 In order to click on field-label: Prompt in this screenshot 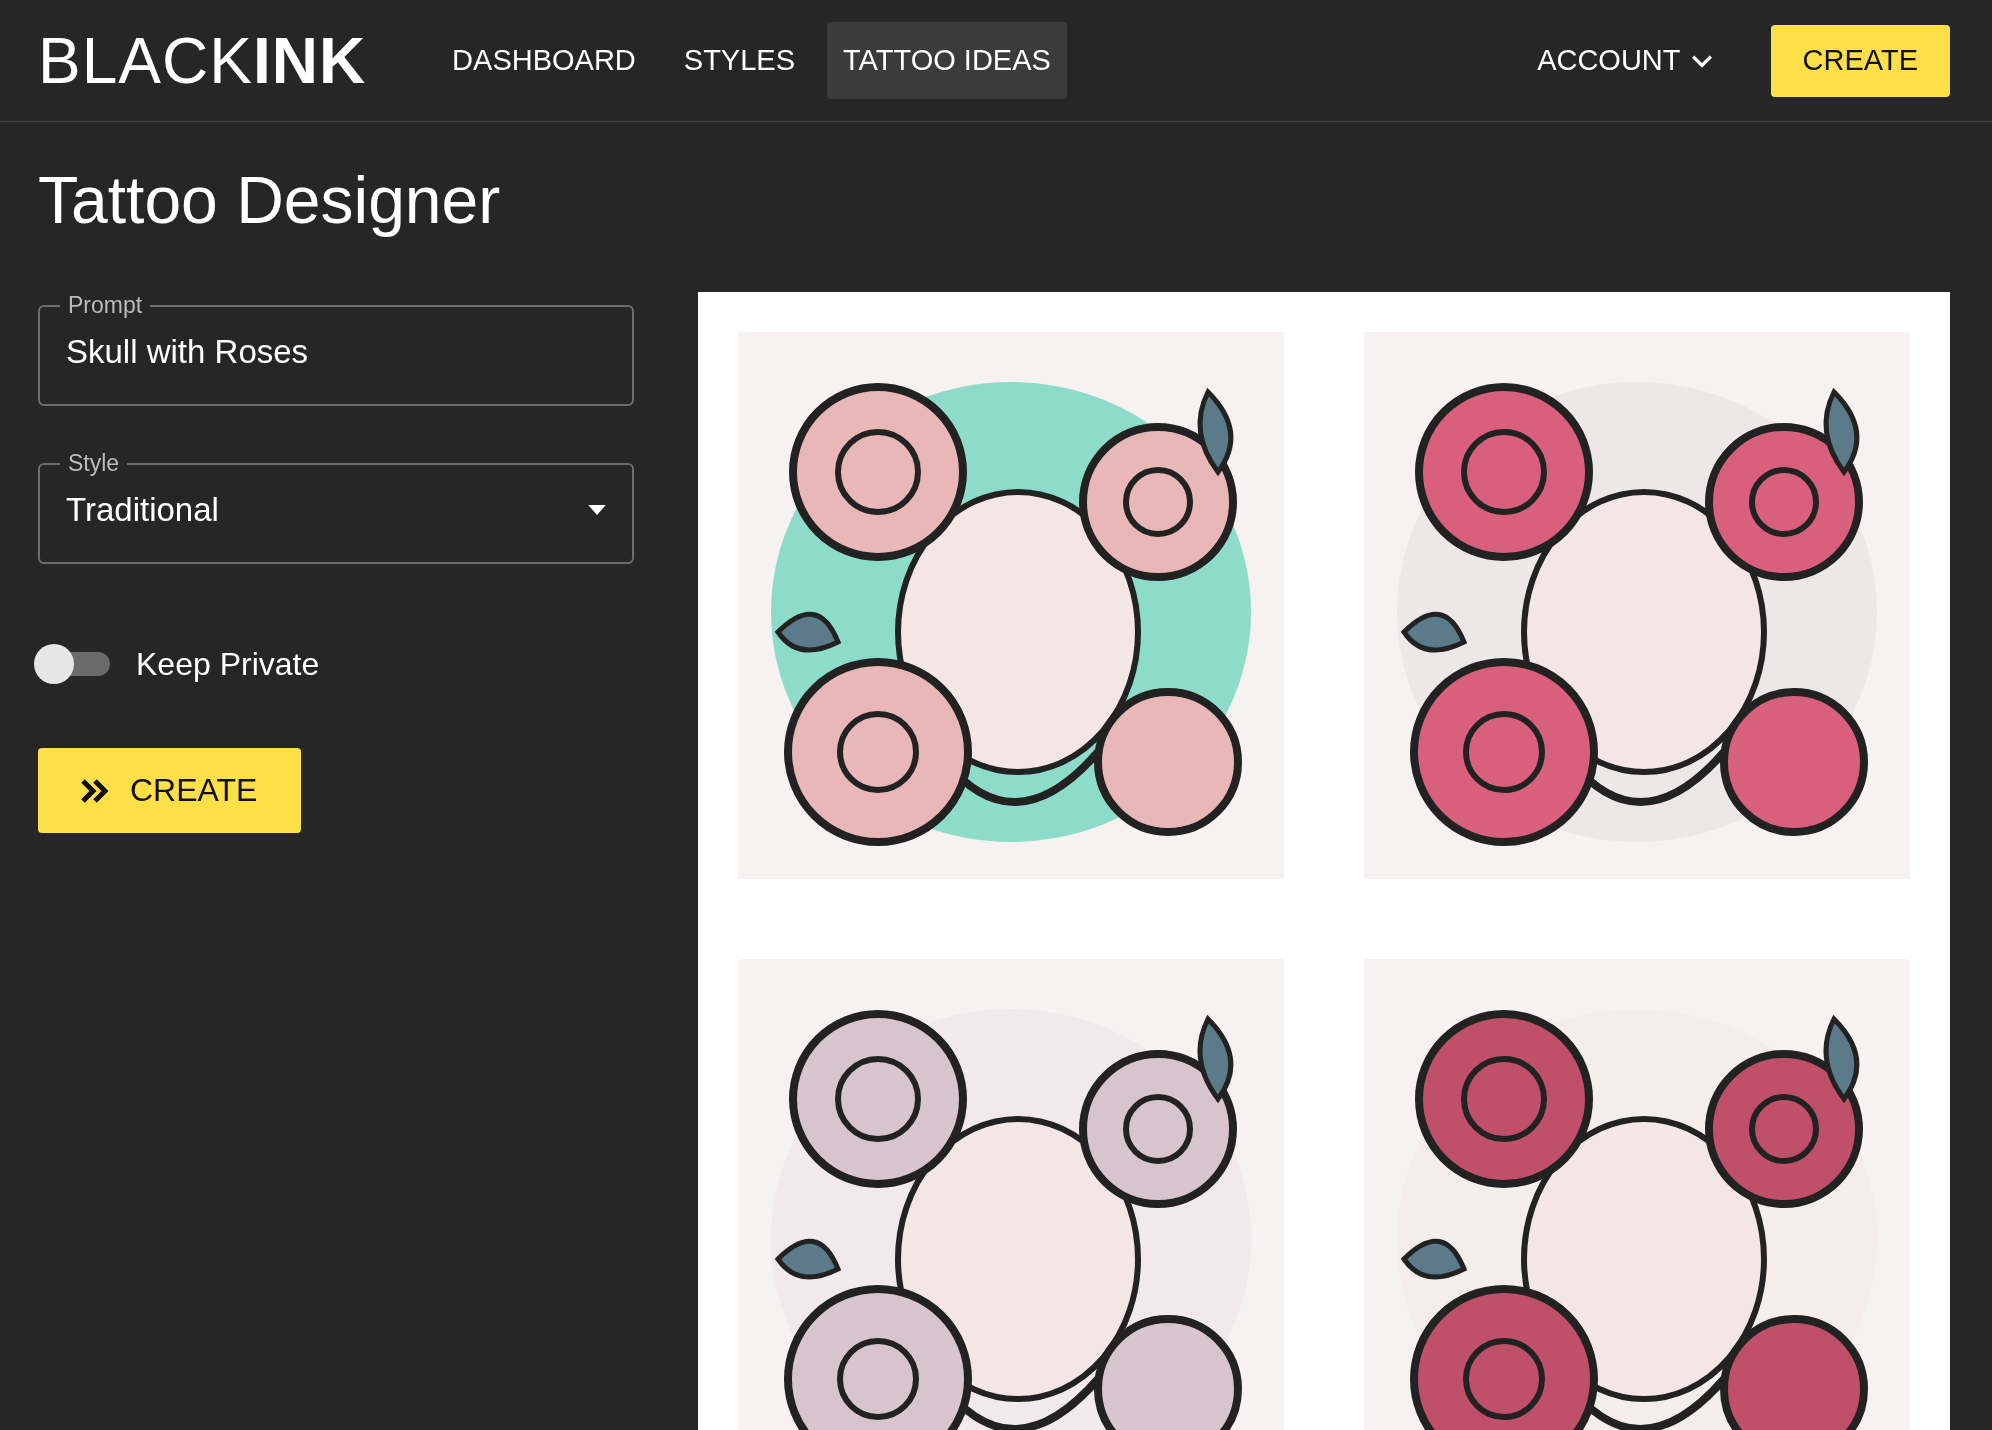, I will do `click(105, 305)`.